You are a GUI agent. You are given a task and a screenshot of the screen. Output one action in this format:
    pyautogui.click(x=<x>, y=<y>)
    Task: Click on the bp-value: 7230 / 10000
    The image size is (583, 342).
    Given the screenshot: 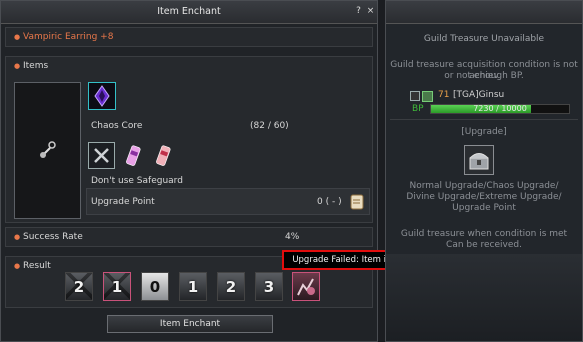 What is the action you would take?
    pyautogui.click(x=500, y=108)
    